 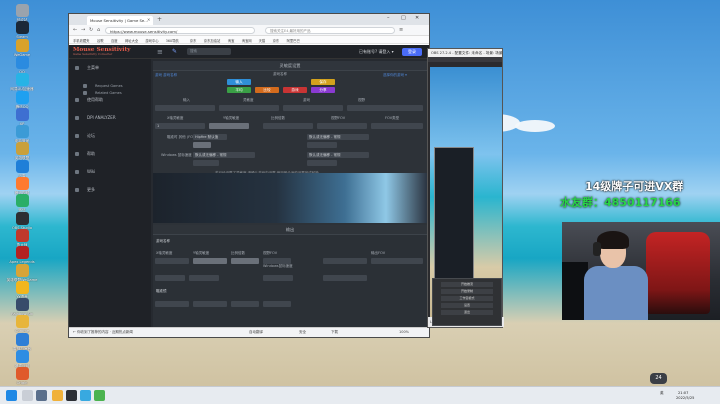 What do you see at coordinates (467, 312) in the screenshot?
I see `obs-control-button: 退出` at bounding box center [467, 312].